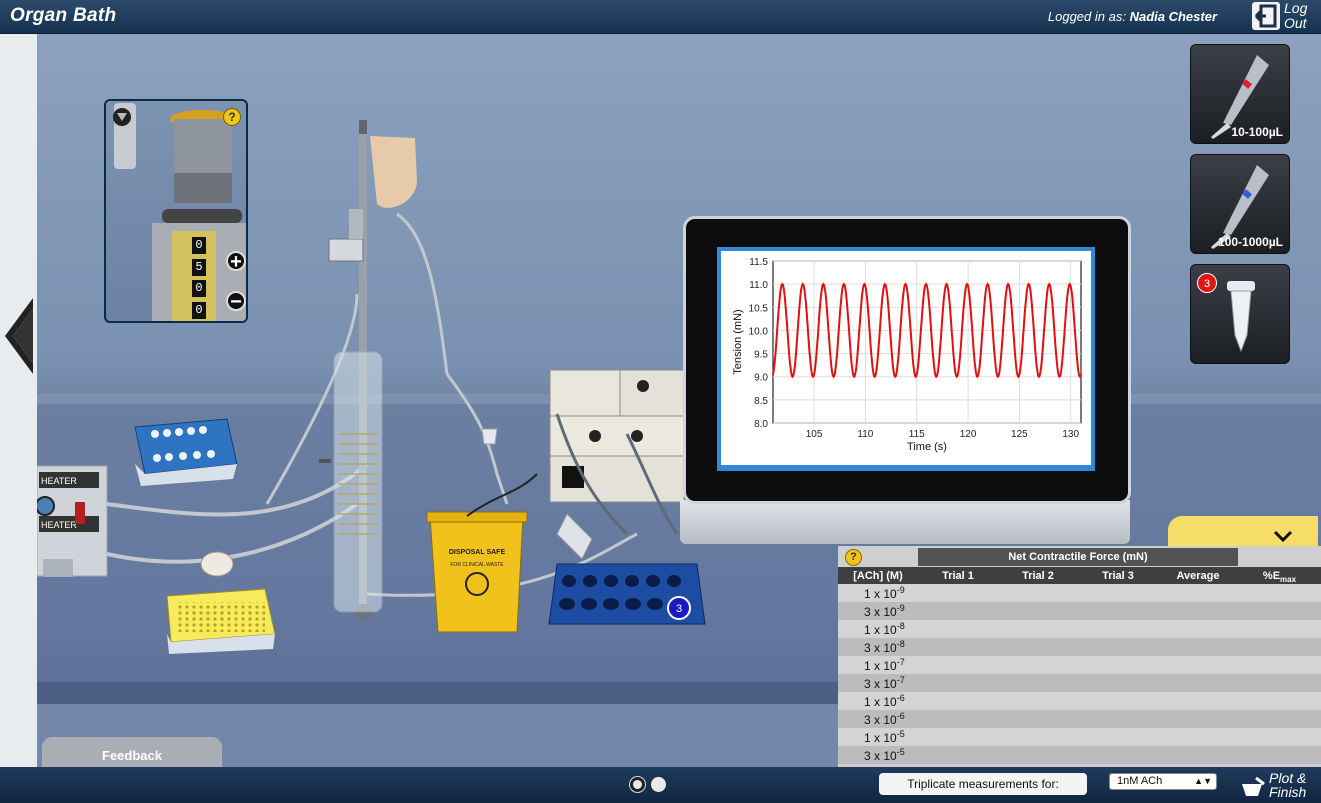 Image resolution: width=1321 pixels, height=803 pixels. What do you see at coordinates (658, 784) in the screenshot?
I see `page-indicator` at bounding box center [658, 784].